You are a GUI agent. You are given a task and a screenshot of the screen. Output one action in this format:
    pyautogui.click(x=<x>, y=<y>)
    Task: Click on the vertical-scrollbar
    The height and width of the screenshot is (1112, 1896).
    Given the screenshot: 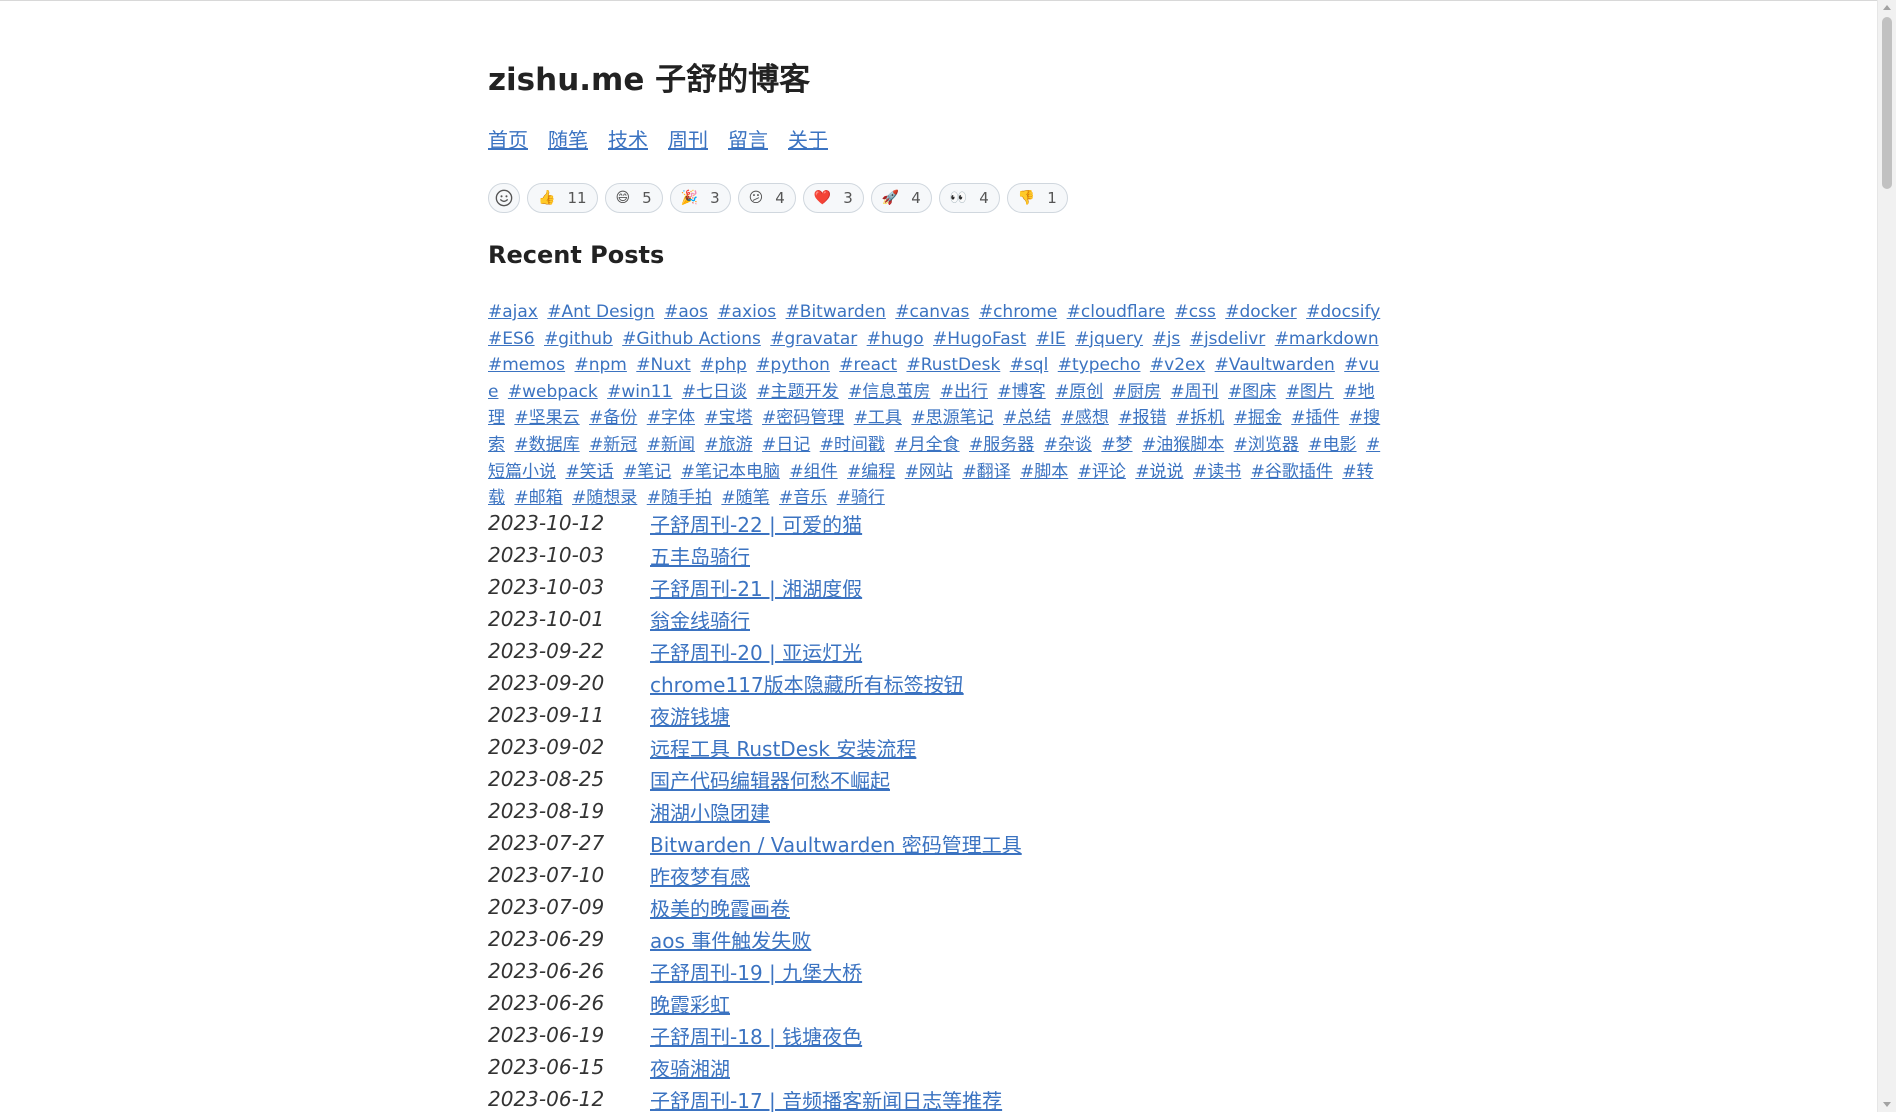 What is the action you would take?
    pyautogui.click(x=1886, y=556)
    